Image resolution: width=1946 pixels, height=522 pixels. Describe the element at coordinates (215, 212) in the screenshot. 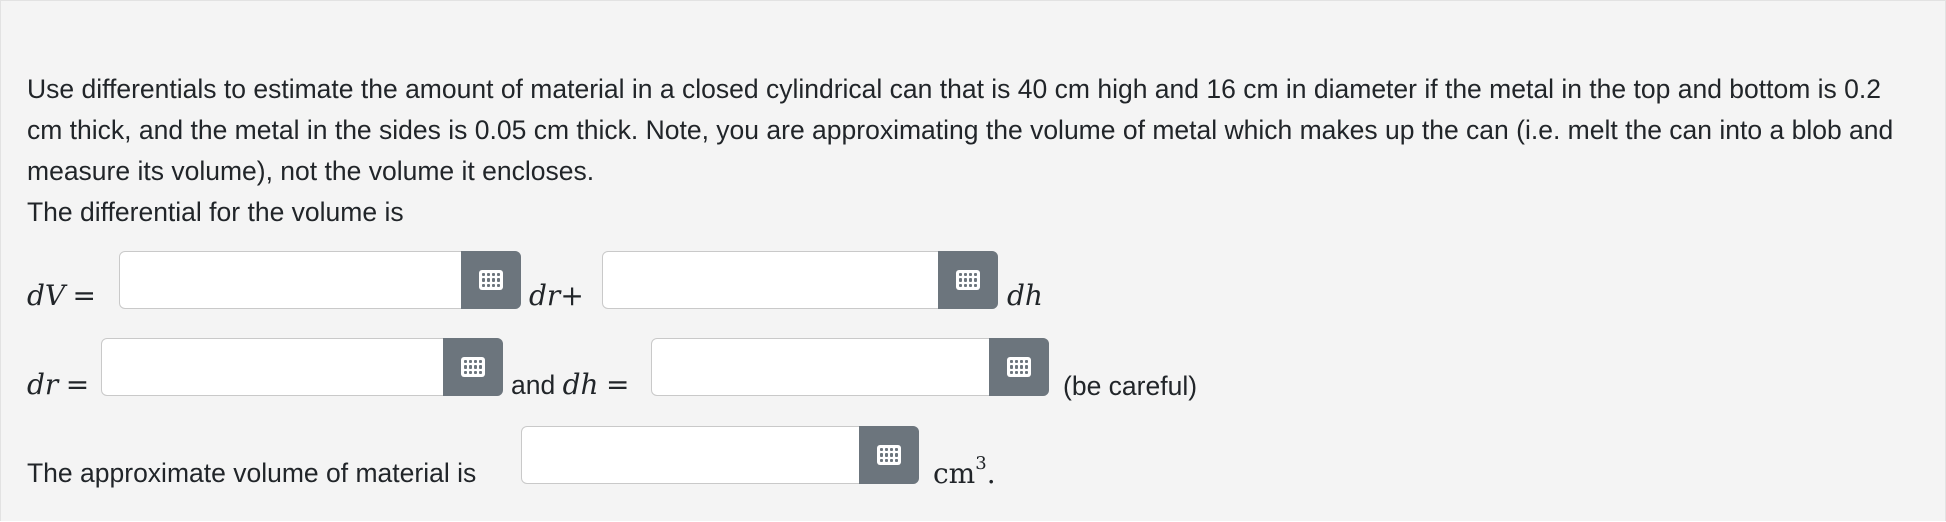

I see `differential-prompt: The differential for the volume is` at that location.